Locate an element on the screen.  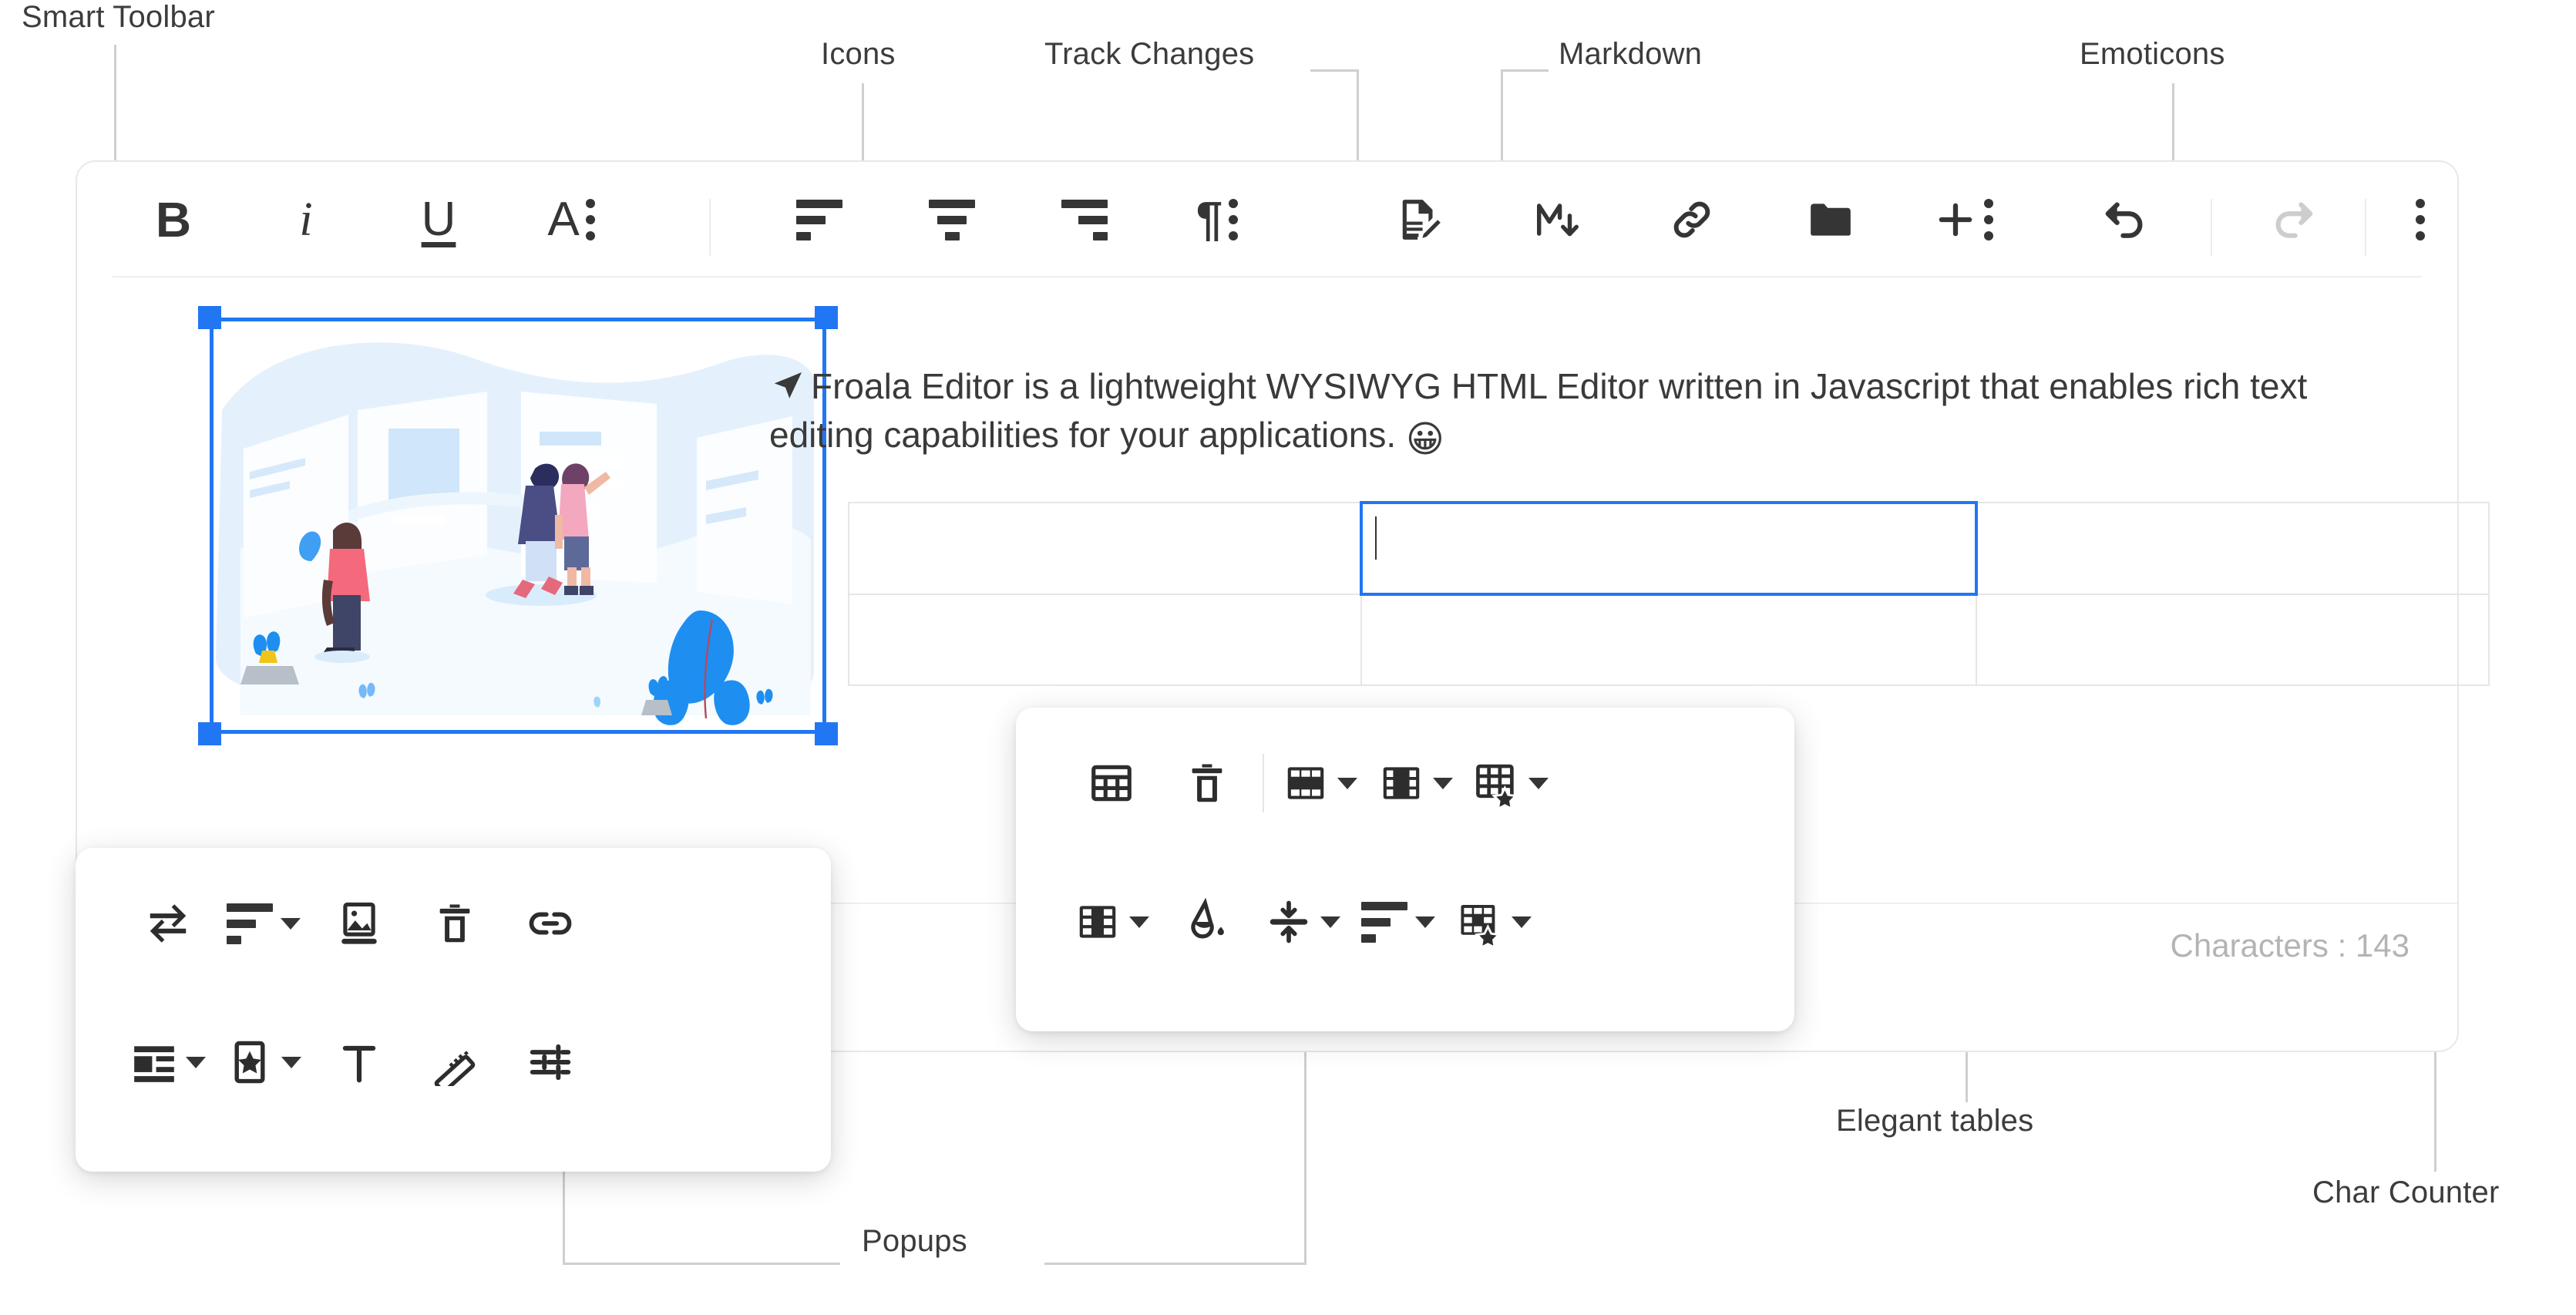
table-edit-popup is located at coordinates (1405, 869).